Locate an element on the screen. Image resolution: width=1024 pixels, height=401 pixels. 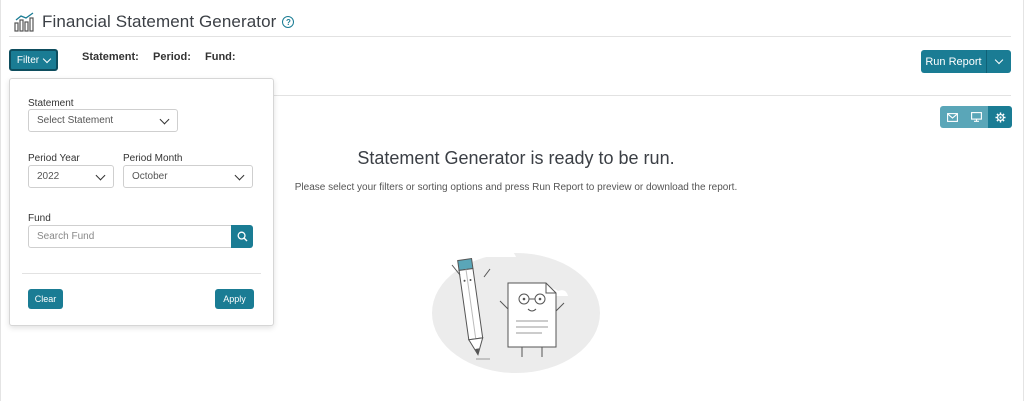
settings-button is located at coordinates (1000, 117).